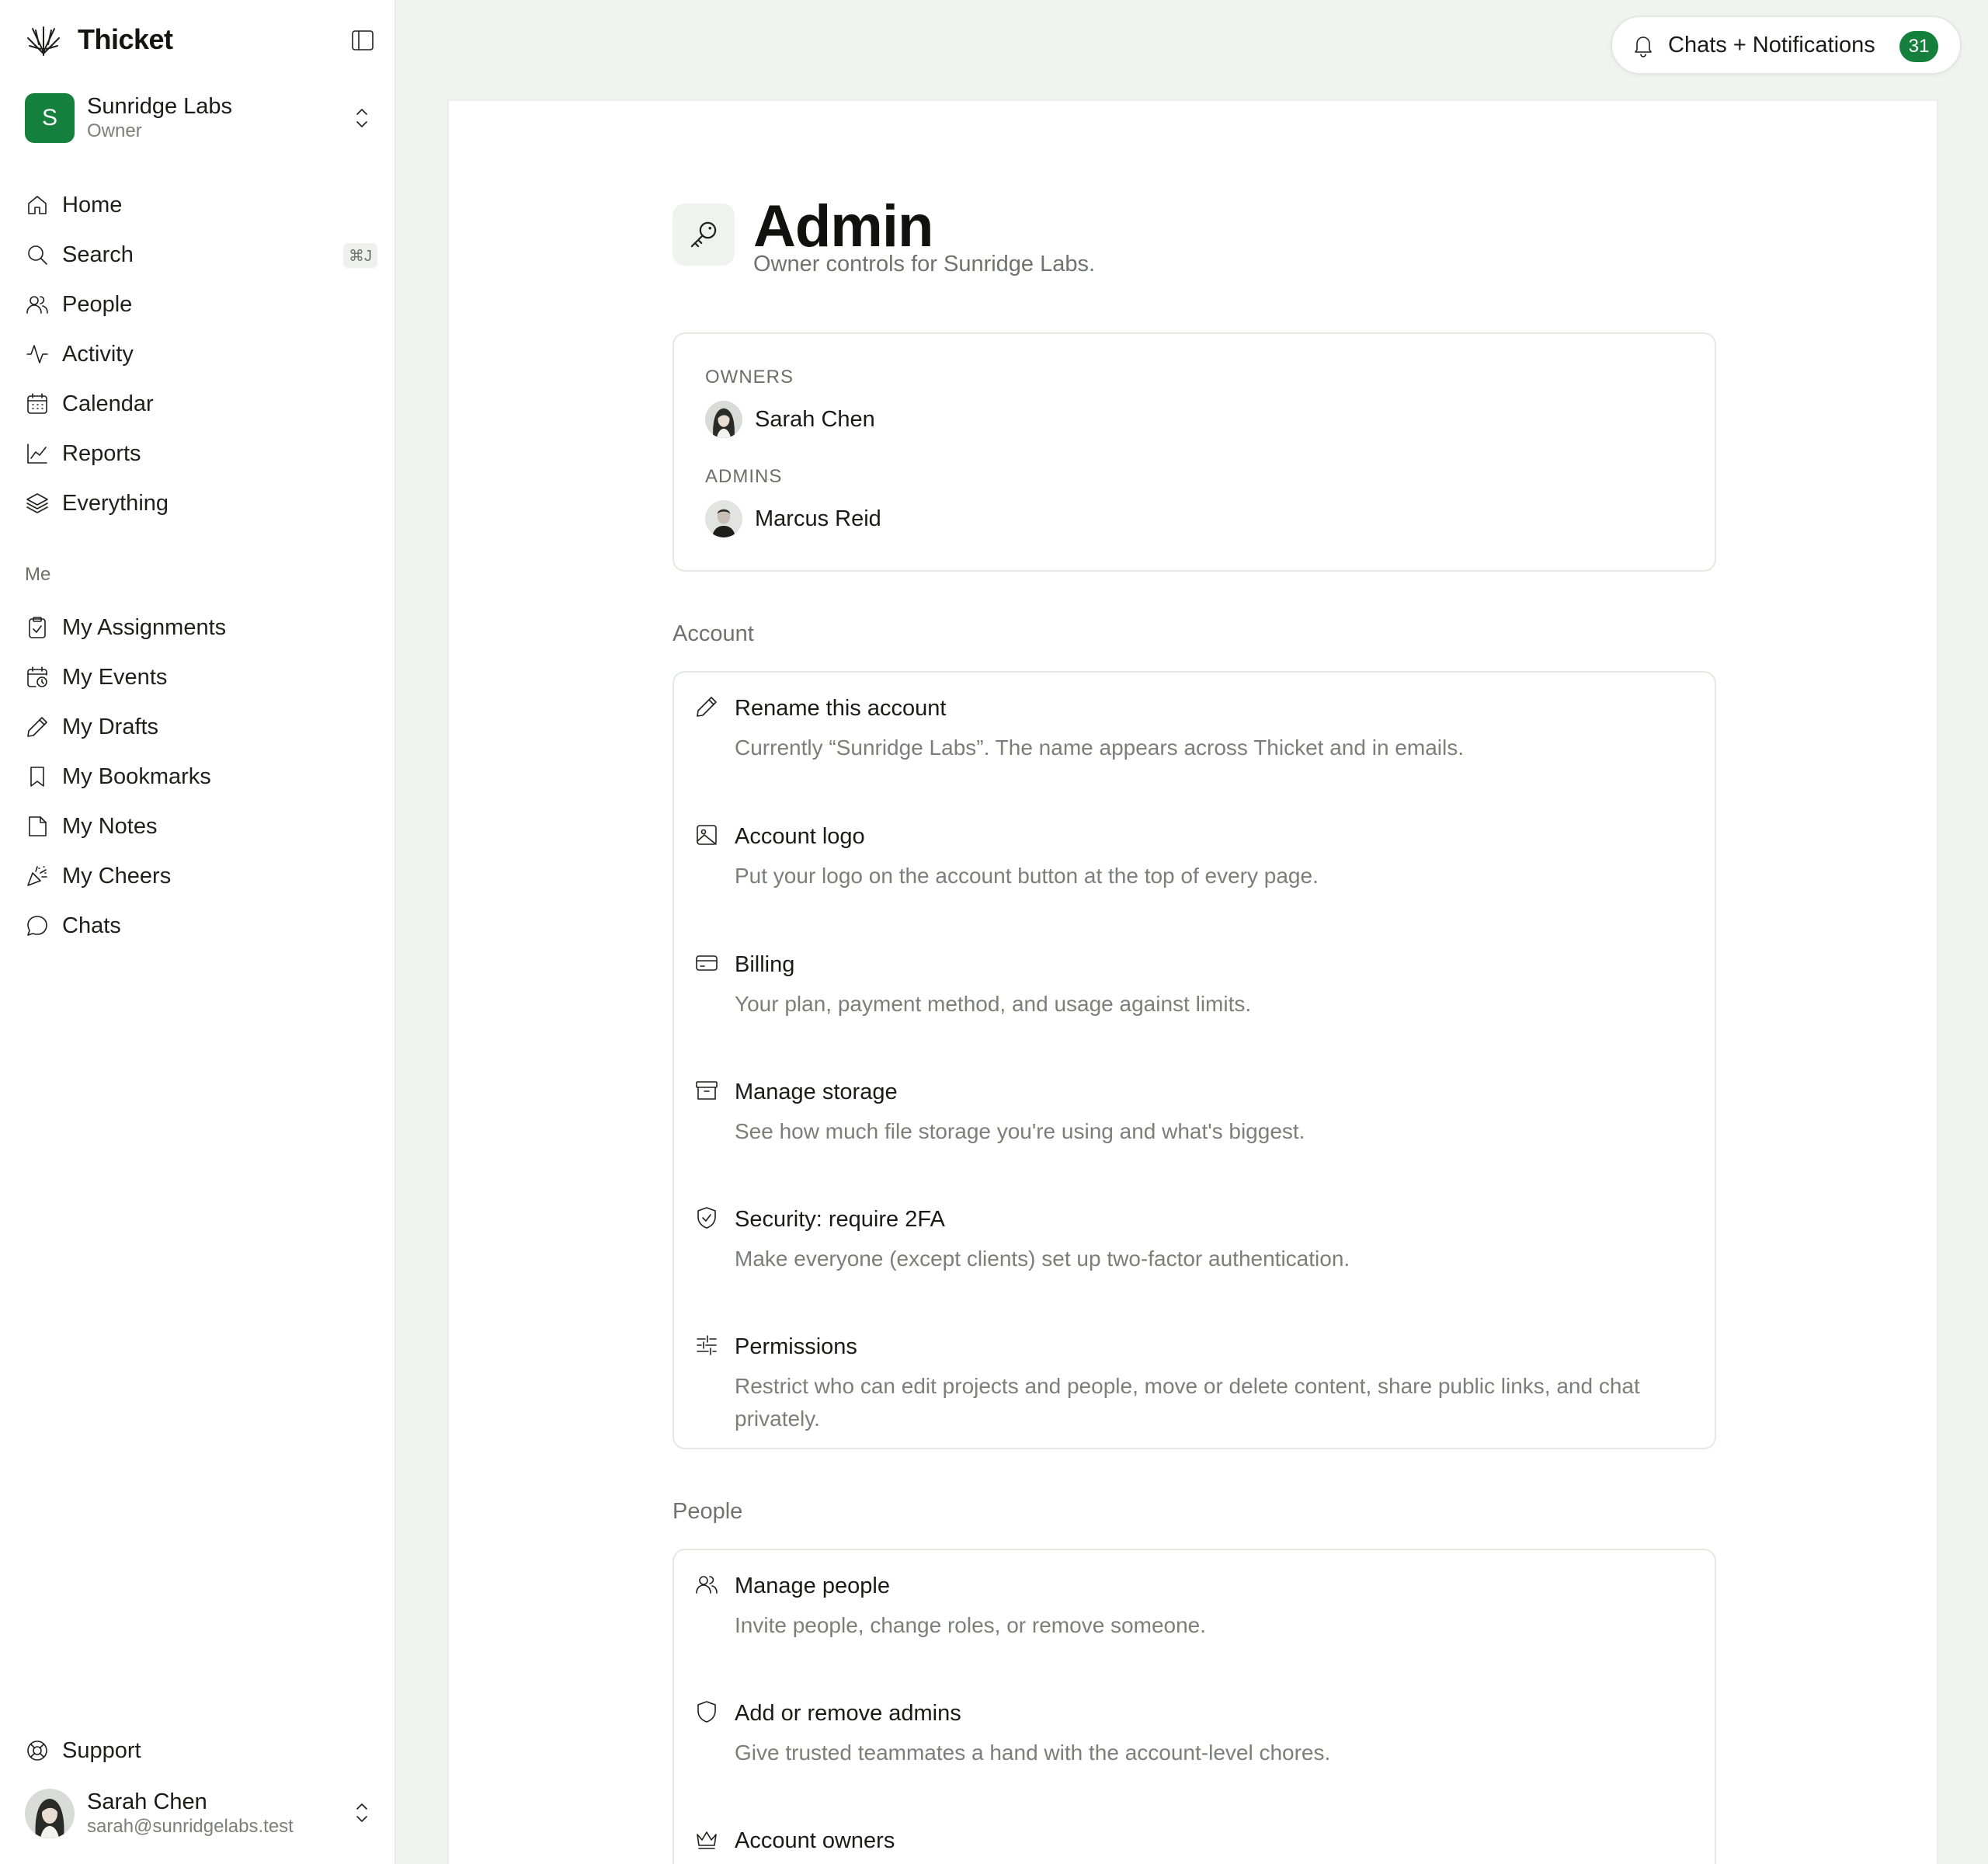 The height and width of the screenshot is (1864, 1988). Describe the element at coordinates (707, 1712) in the screenshot. I see `shield-icon` at that location.